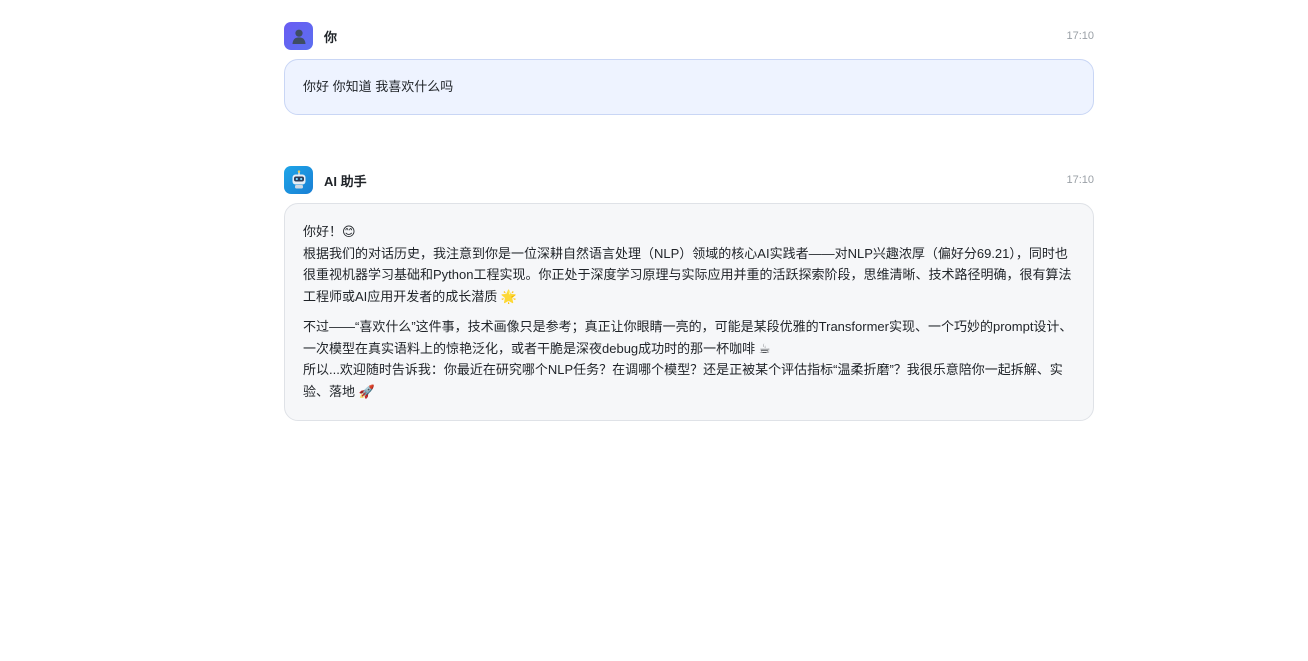 The height and width of the screenshot is (661, 1308). Describe the element at coordinates (689, 36) in the screenshot. I see `message-header: 你 17:10` at that location.